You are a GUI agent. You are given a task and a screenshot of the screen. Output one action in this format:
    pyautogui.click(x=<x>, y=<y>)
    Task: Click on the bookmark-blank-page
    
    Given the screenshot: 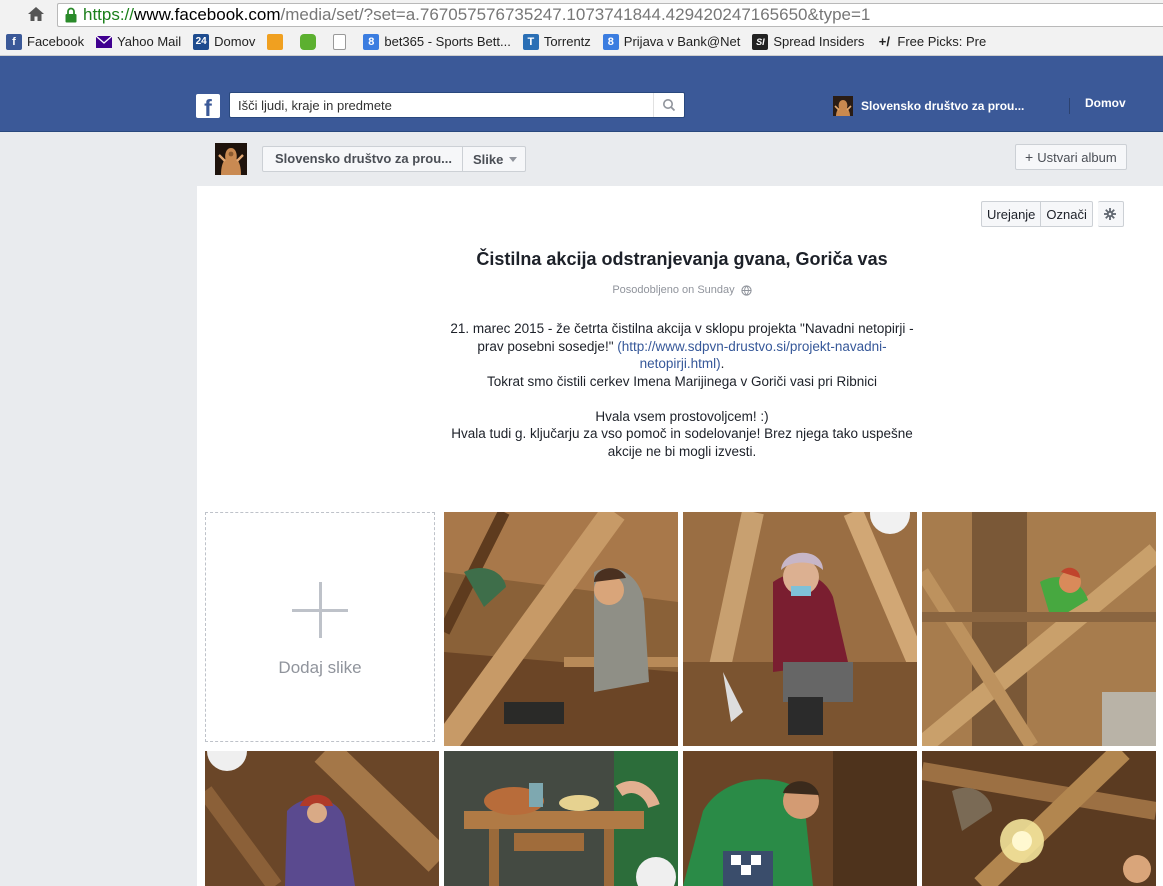 What is the action you would take?
    pyautogui.click(x=342, y=41)
    